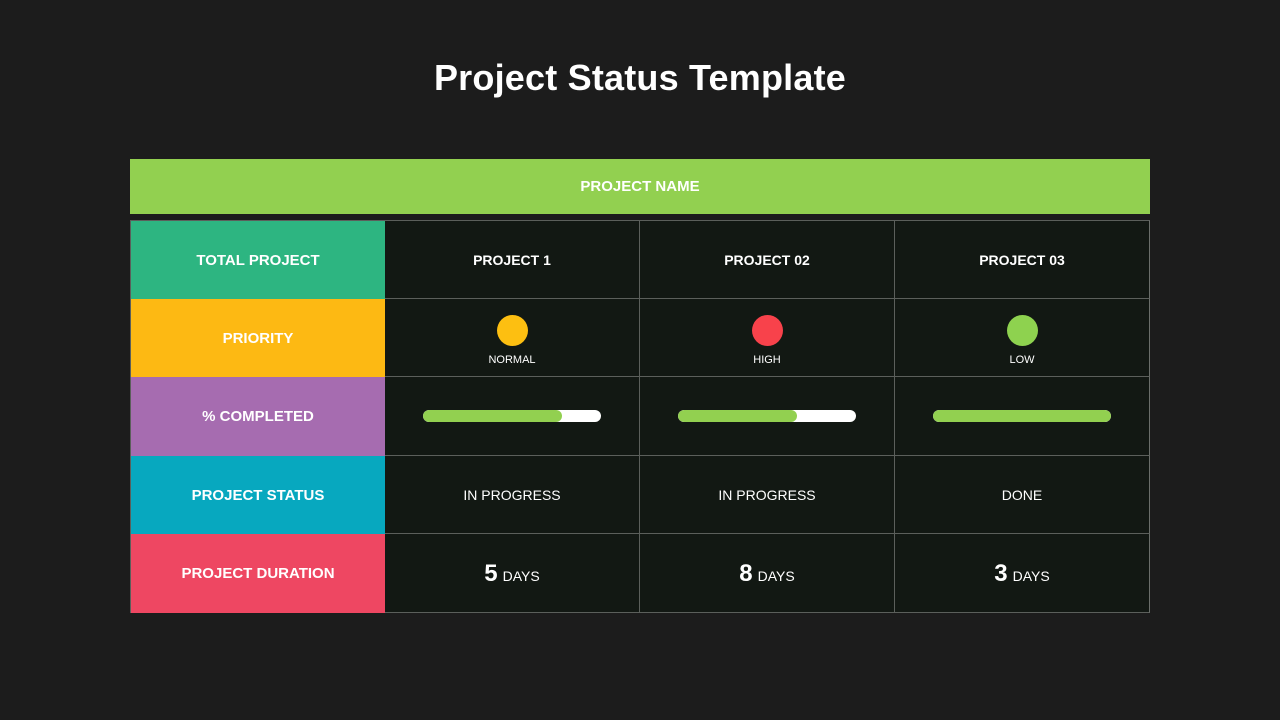 This screenshot has width=1280, height=720. I want to click on project-2-status-cell: IN PROGRESS, so click(767, 495).